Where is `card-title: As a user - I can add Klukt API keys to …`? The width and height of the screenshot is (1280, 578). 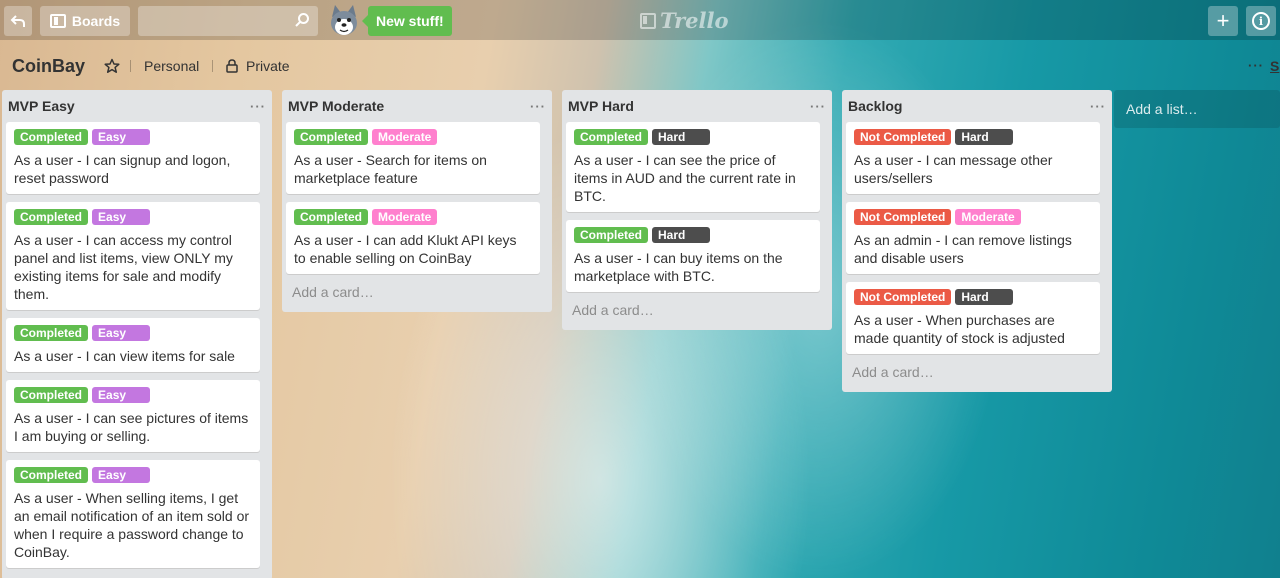 card-title: As a user - I can add Klukt API keys to … is located at coordinates (405, 249).